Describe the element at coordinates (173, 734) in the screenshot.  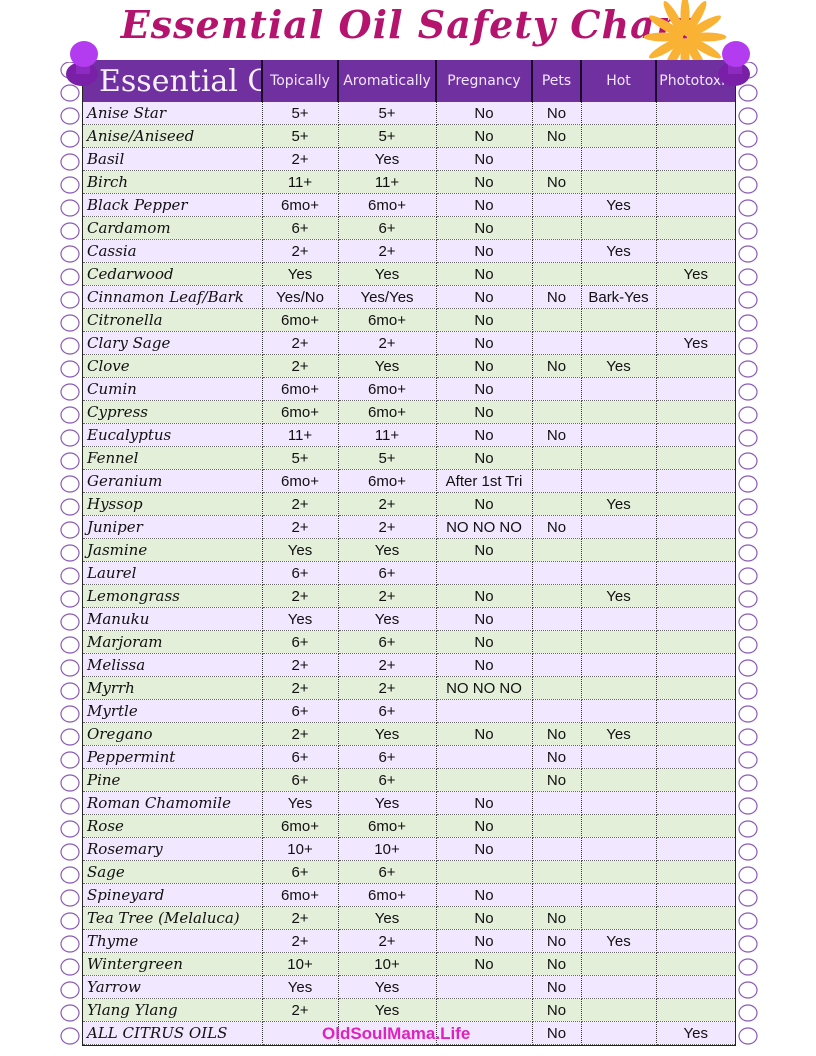
I see `cell-oil-name: Oregano` at that location.